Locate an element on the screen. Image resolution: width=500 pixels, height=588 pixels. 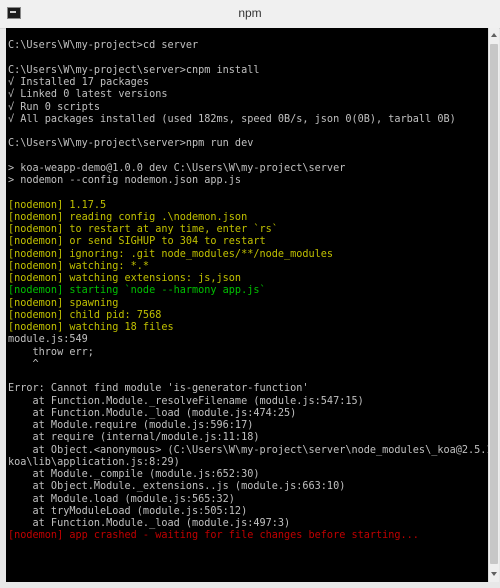
terminal-line: at require (internal/module.js:11:18) is located at coordinates (134, 438).